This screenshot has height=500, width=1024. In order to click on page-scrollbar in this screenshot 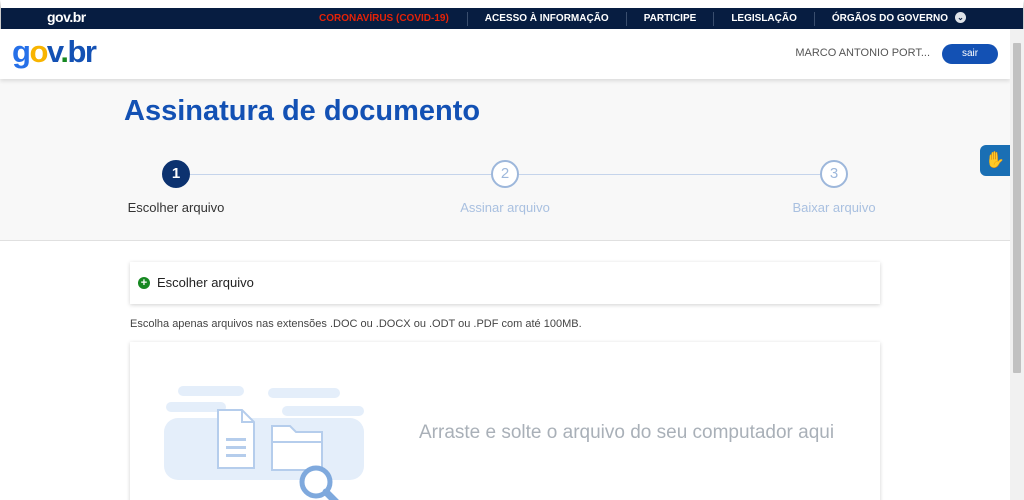, I will do `click(1017, 264)`.